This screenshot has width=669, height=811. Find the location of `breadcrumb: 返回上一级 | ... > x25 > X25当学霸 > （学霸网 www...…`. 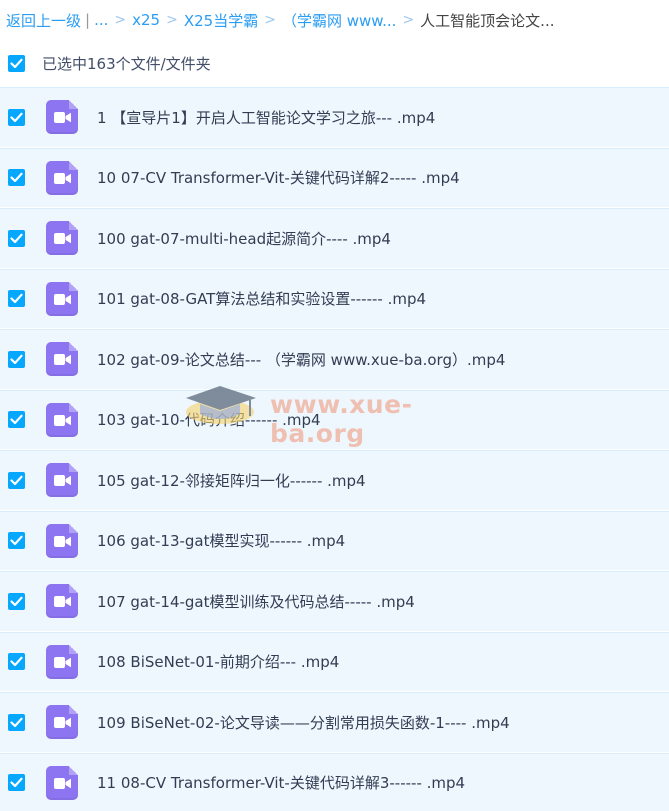

breadcrumb: 返回上一级 | ... > x25 > X25当学霸 > （学霸网 www...… is located at coordinates (334, 20).